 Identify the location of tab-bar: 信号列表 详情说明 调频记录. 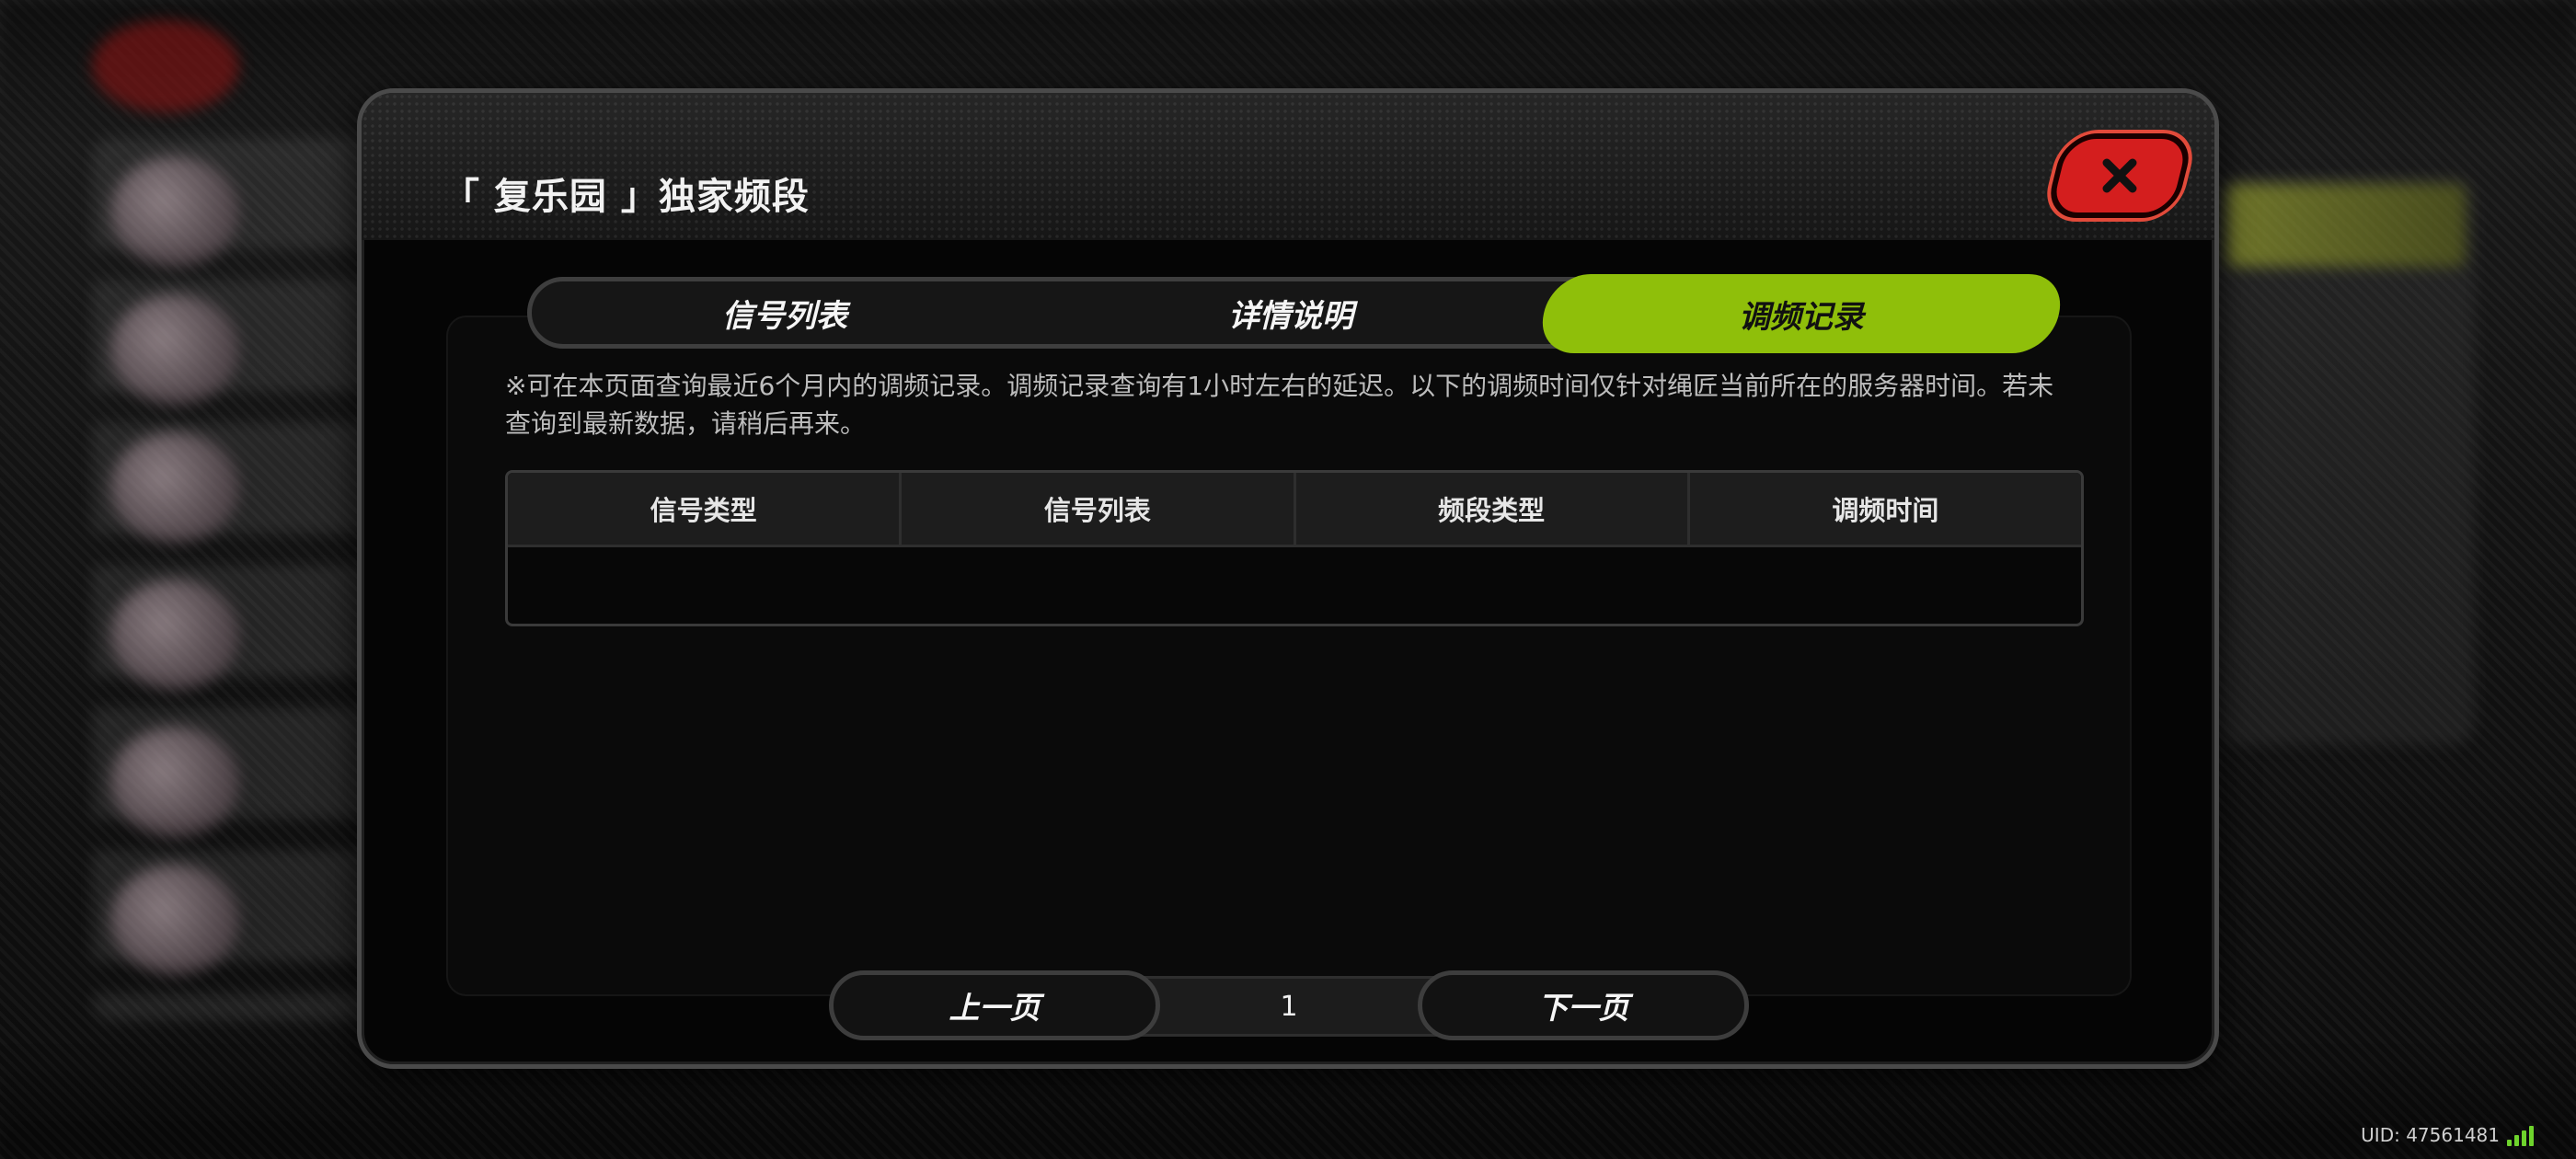
(1297, 313).